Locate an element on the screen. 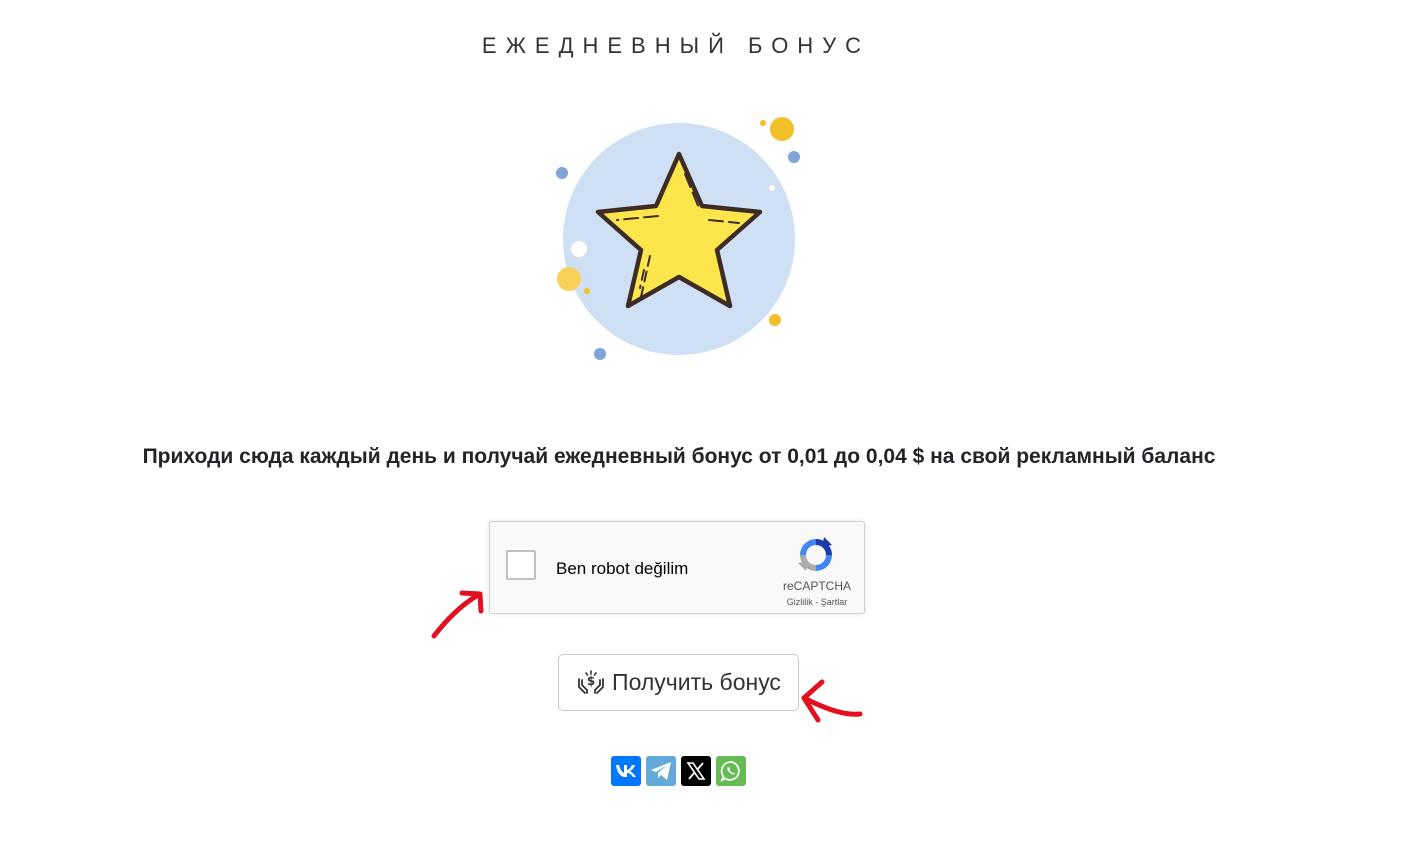 The height and width of the screenshot is (845, 1427). telegram-icon is located at coordinates (661, 771).